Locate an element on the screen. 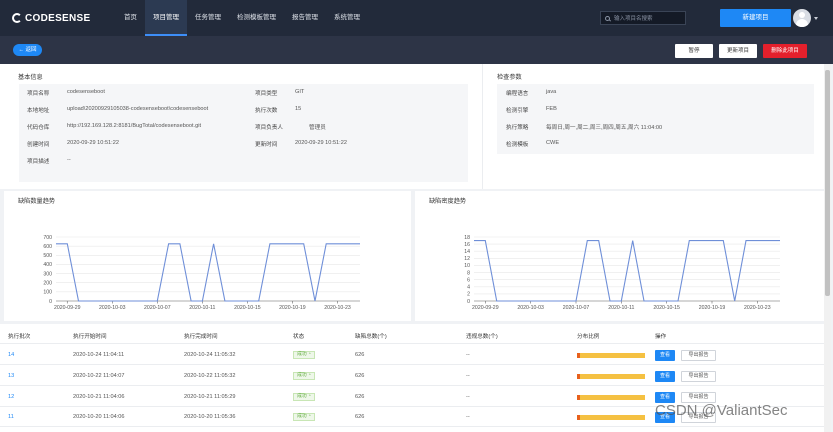 This screenshot has height=432, width=833. check-params-title: 检查参数 is located at coordinates (509, 77).